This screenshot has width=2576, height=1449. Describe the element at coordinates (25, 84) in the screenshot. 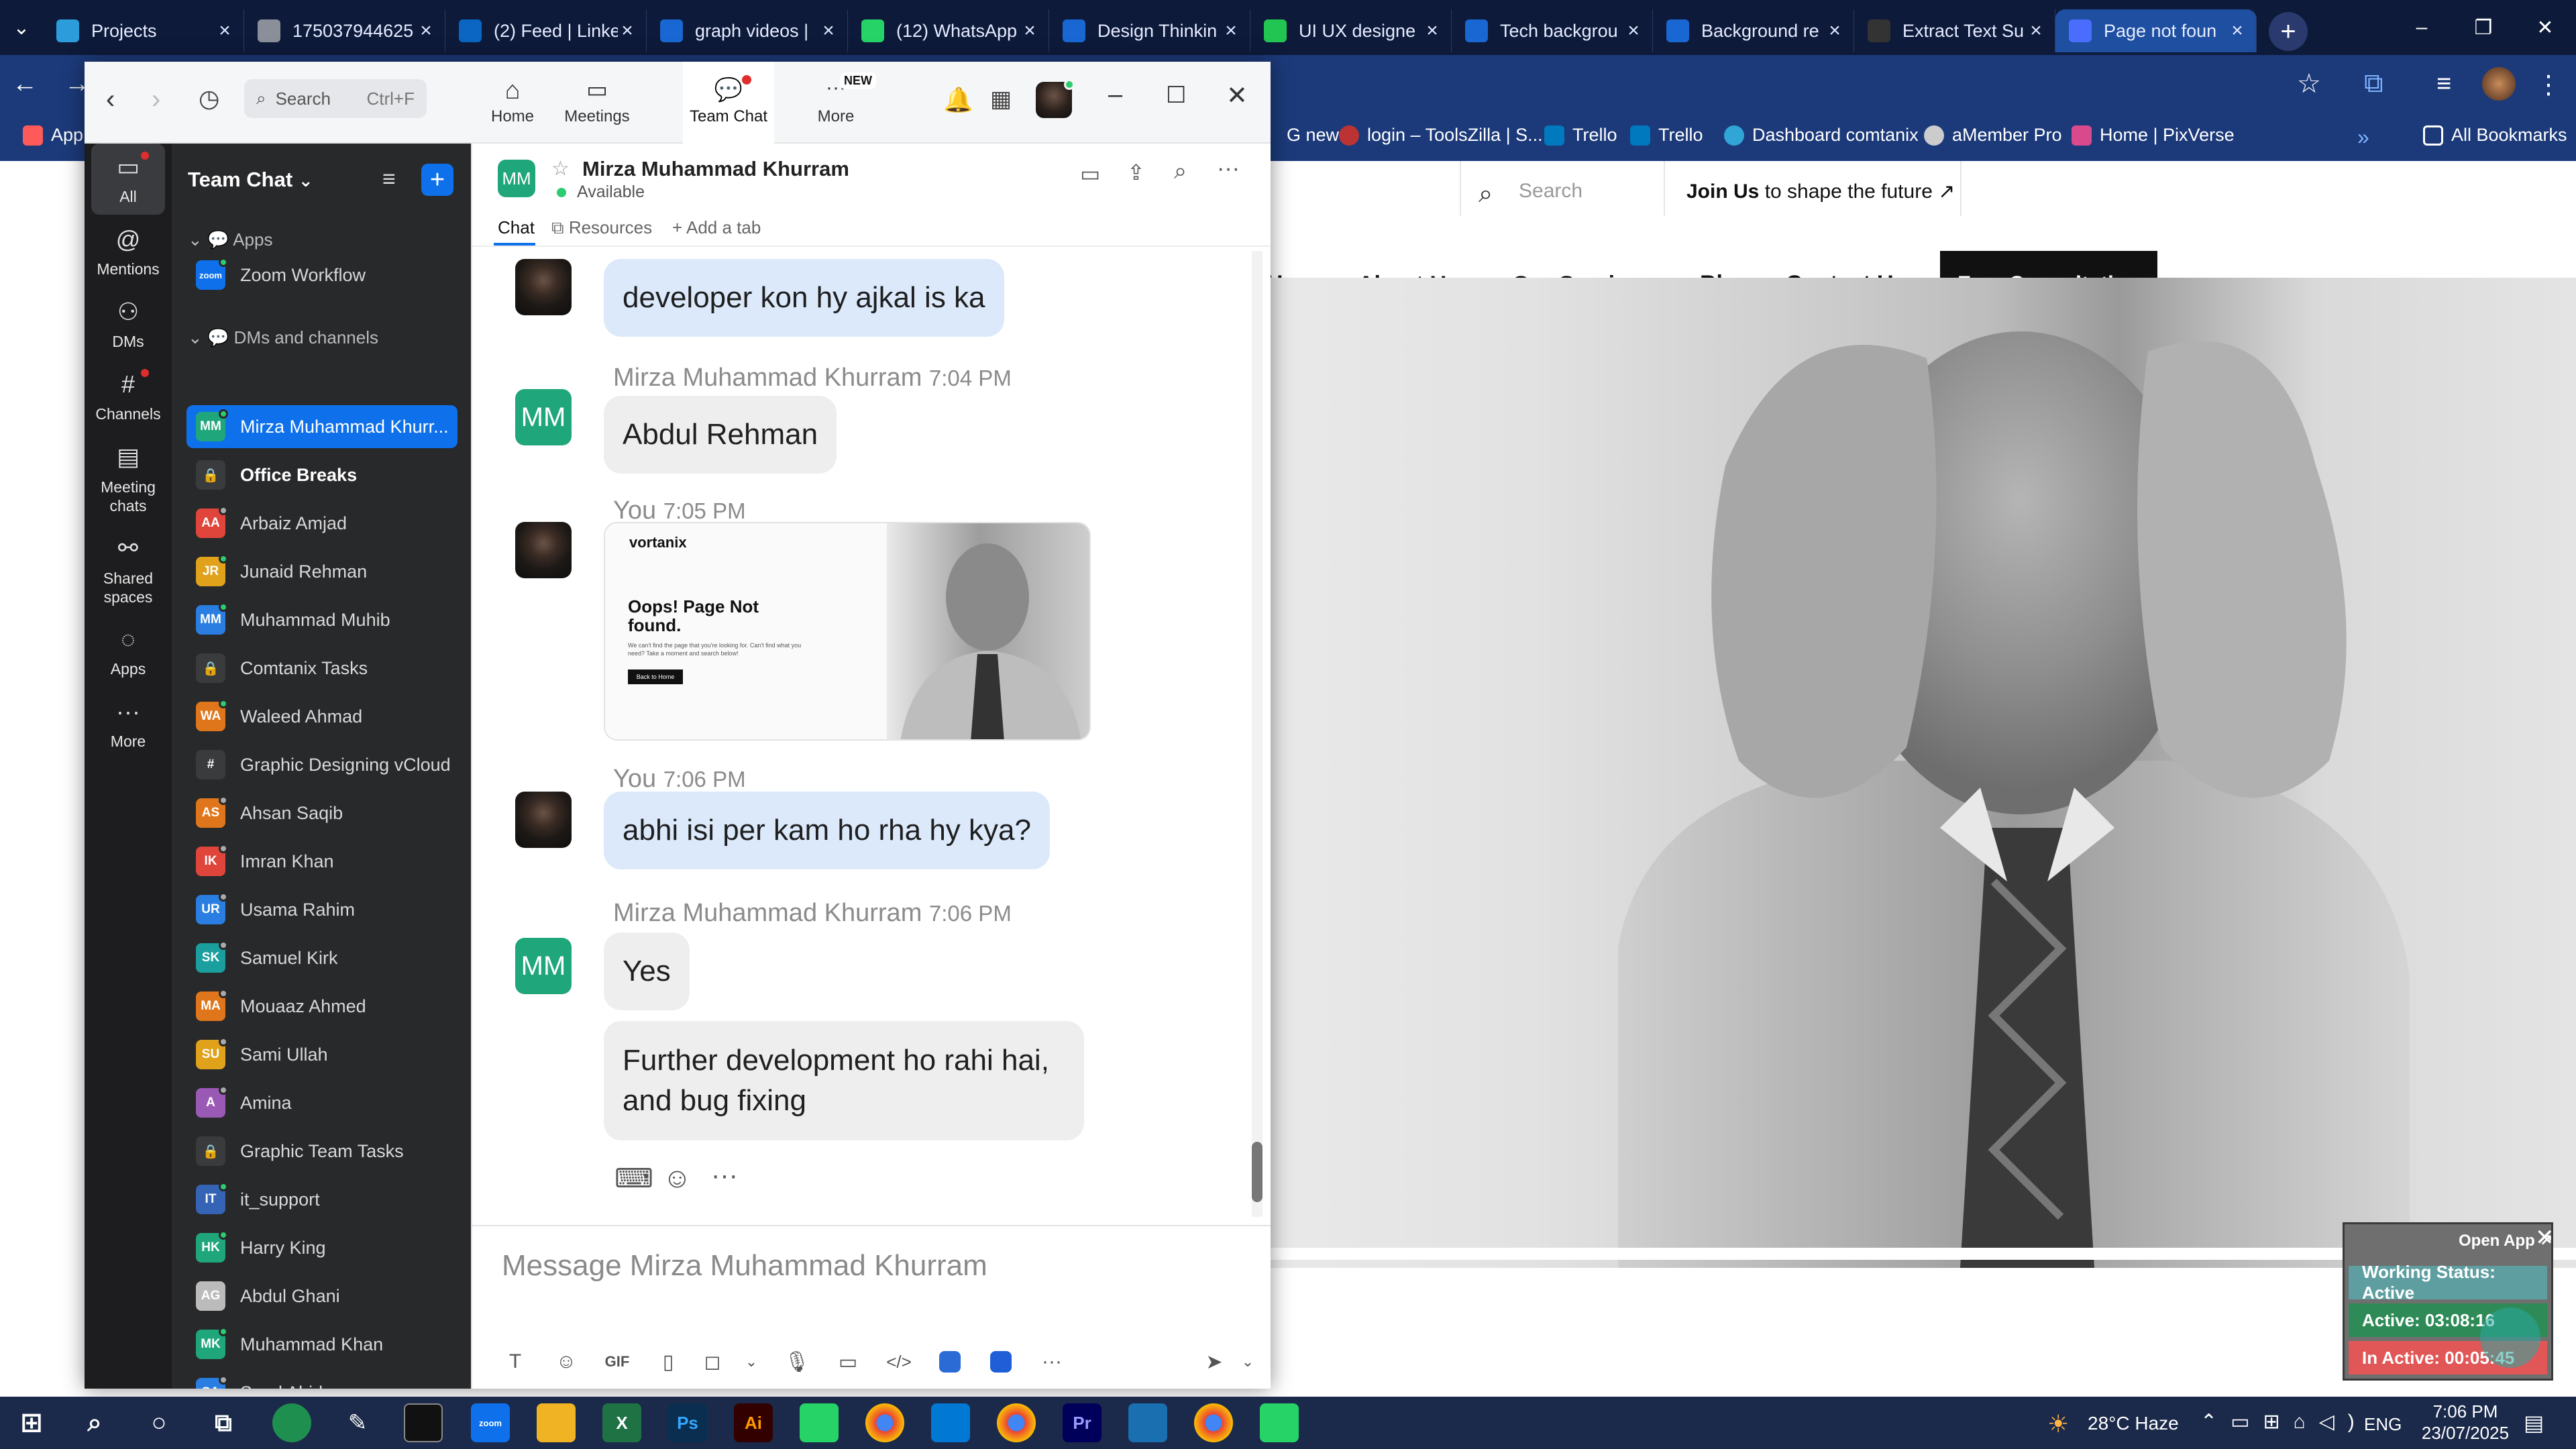

I see `back-arrow-icon: ←` at that location.